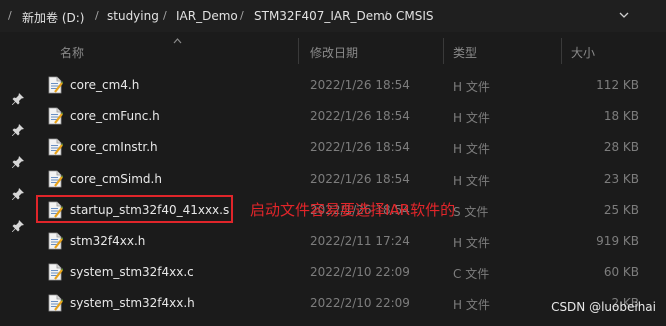  I want to click on file-size: 23 KB, so click(621, 178).